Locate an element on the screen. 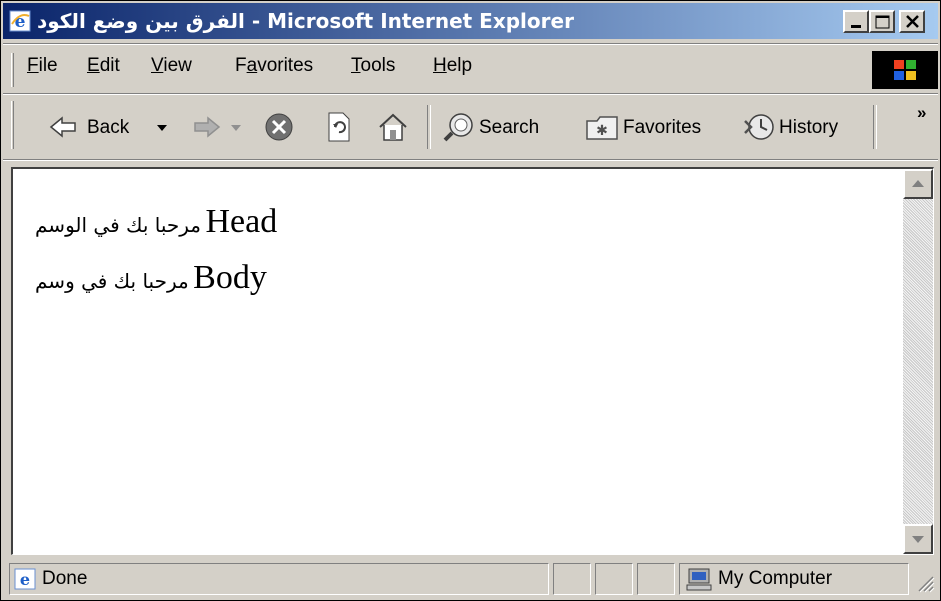 The height and width of the screenshot is (601, 941). toolbar-grip is located at coordinates (12, 125).